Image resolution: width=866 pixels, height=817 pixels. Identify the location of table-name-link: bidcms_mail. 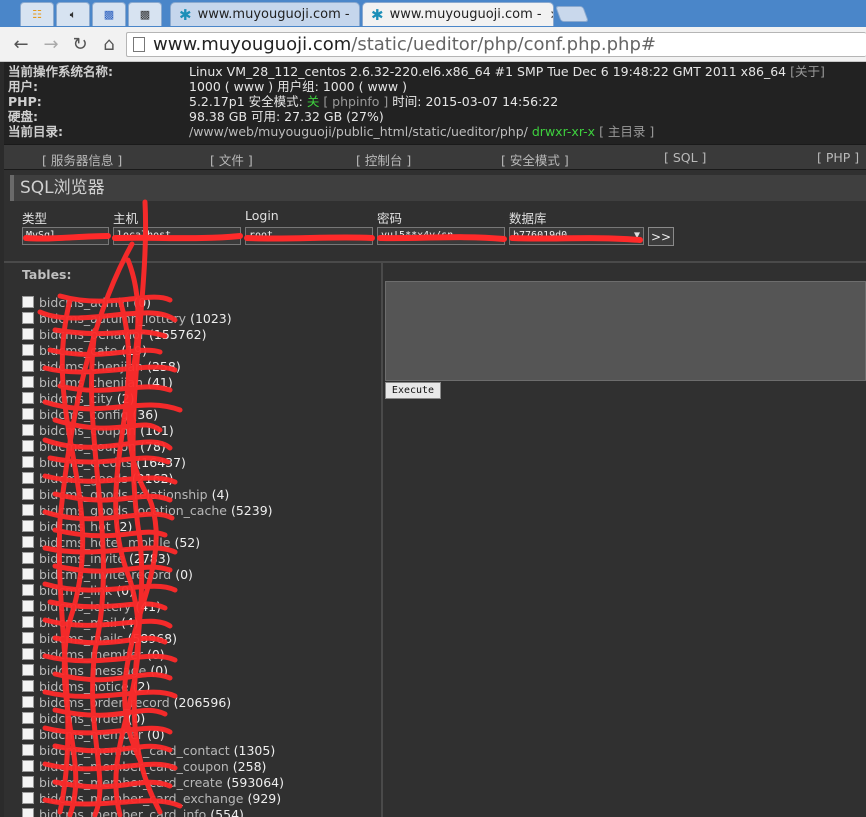
(78, 622).